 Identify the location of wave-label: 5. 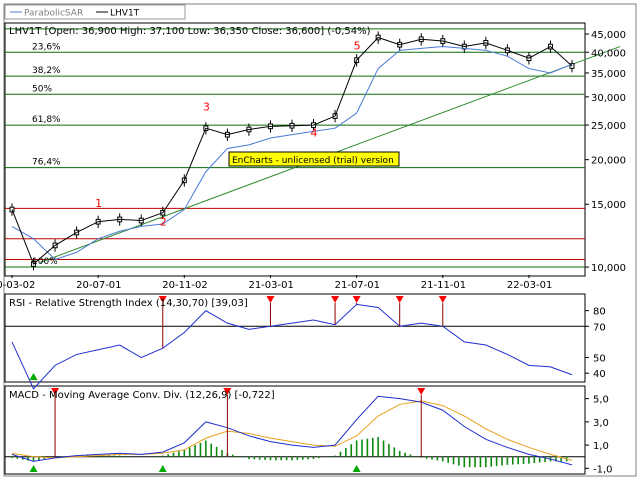
(357, 46).